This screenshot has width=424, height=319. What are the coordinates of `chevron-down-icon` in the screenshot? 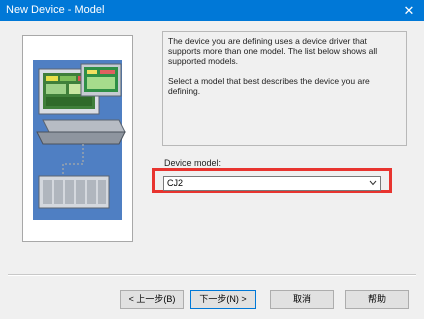 It's located at (373, 183).